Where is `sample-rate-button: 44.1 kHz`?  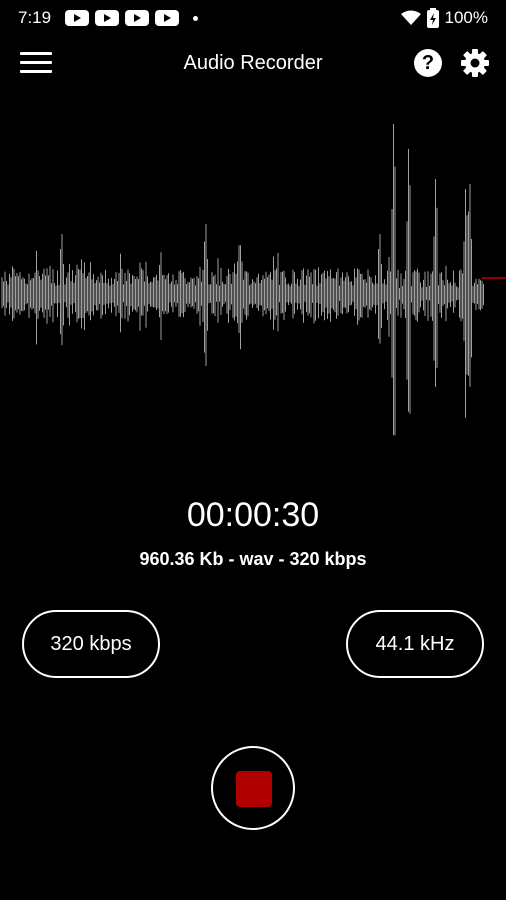 sample-rate-button: 44.1 kHz is located at coordinates (415, 644).